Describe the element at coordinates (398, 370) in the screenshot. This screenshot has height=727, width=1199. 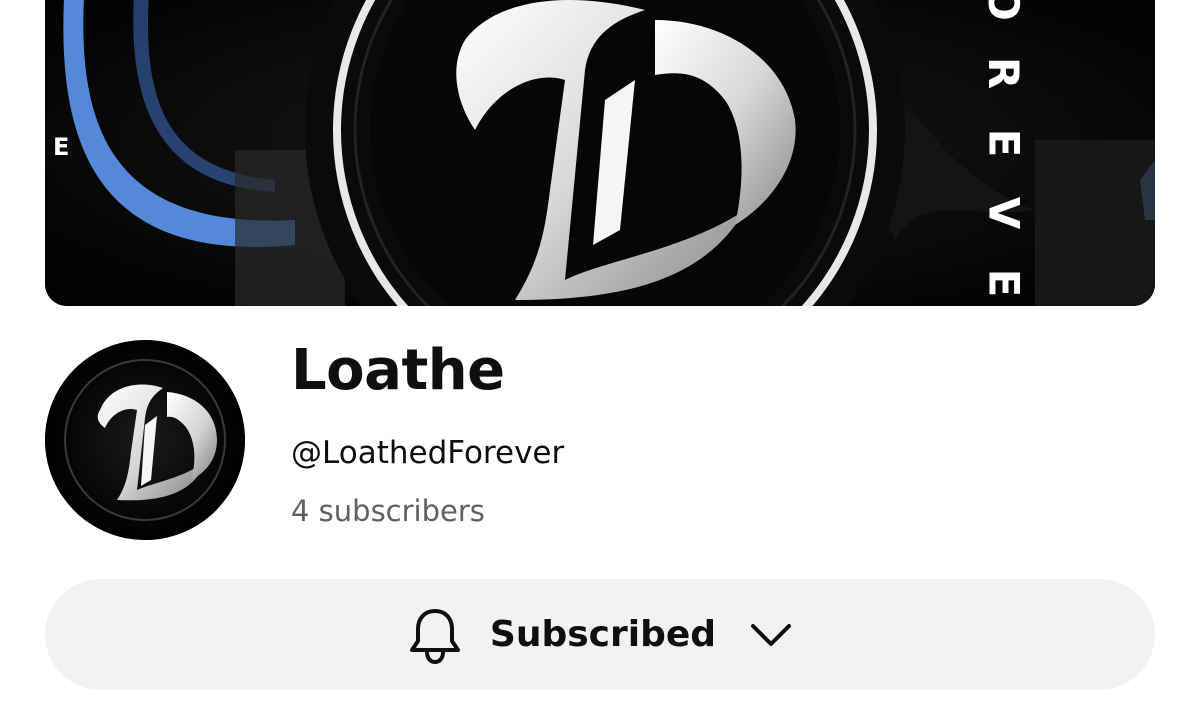
I see `channel-name: Loathe` at that location.